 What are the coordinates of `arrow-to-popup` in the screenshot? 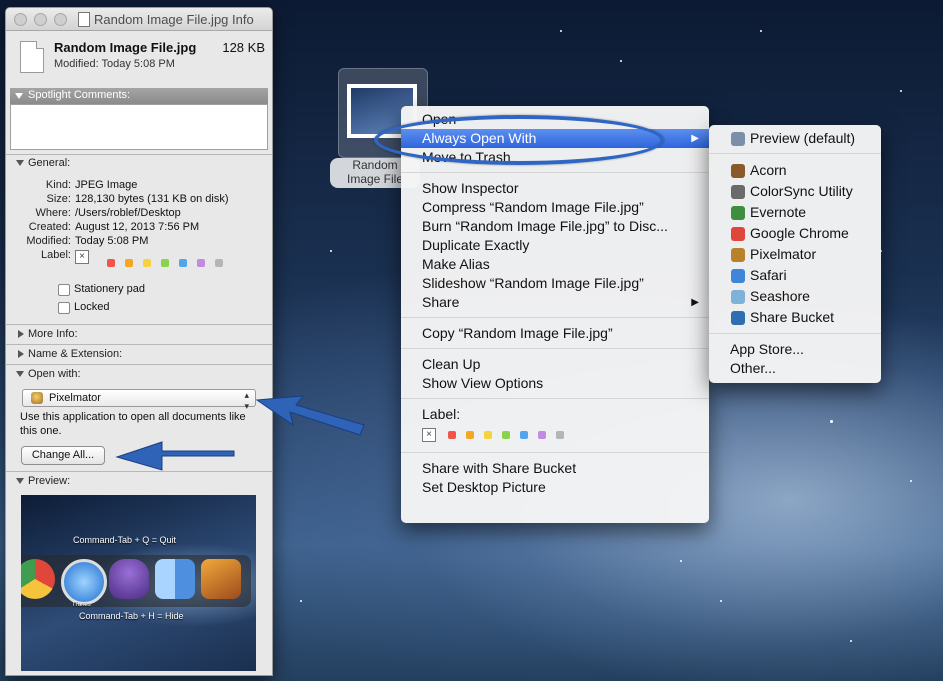 It's located at (310, 415).